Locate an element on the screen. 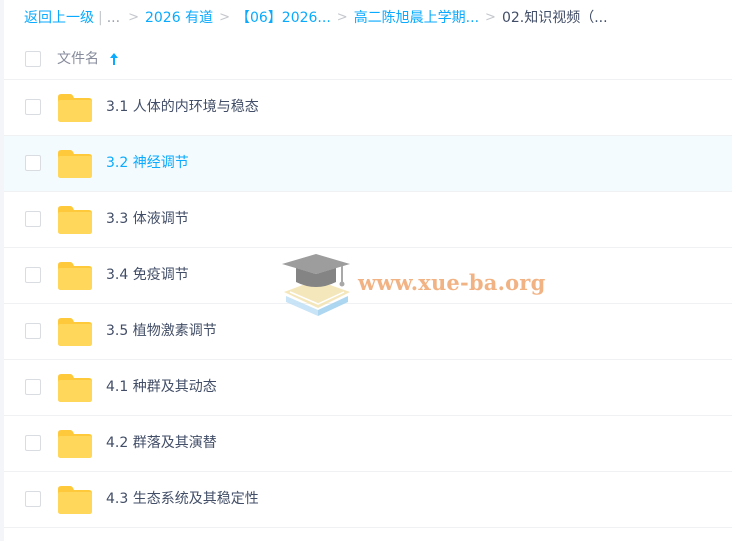 The height and width of the screenshot is (541, 732). file-name: 3.4 免疫调节 is located at coordinates (147, 275).